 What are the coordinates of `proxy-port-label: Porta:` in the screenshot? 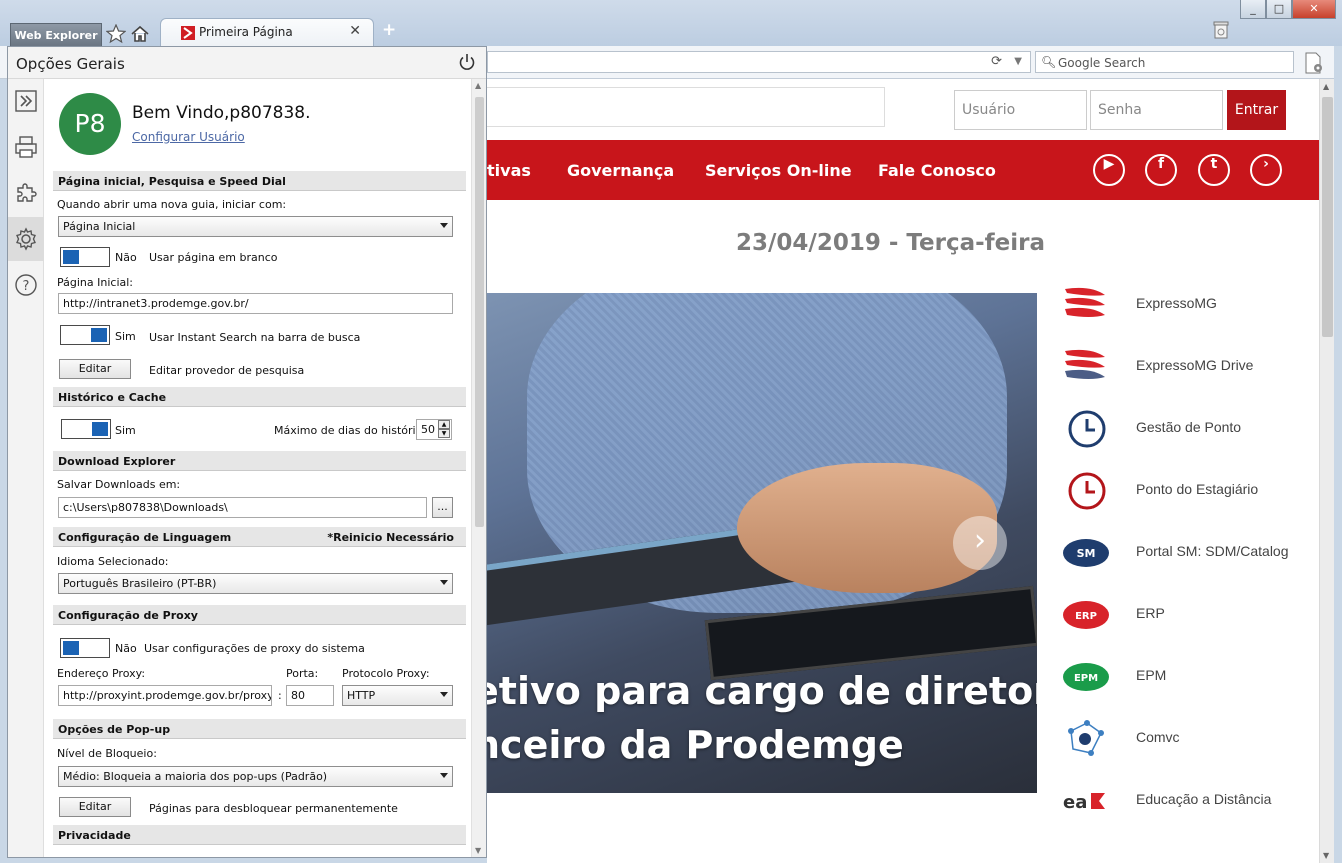 It's located at (302, 673).